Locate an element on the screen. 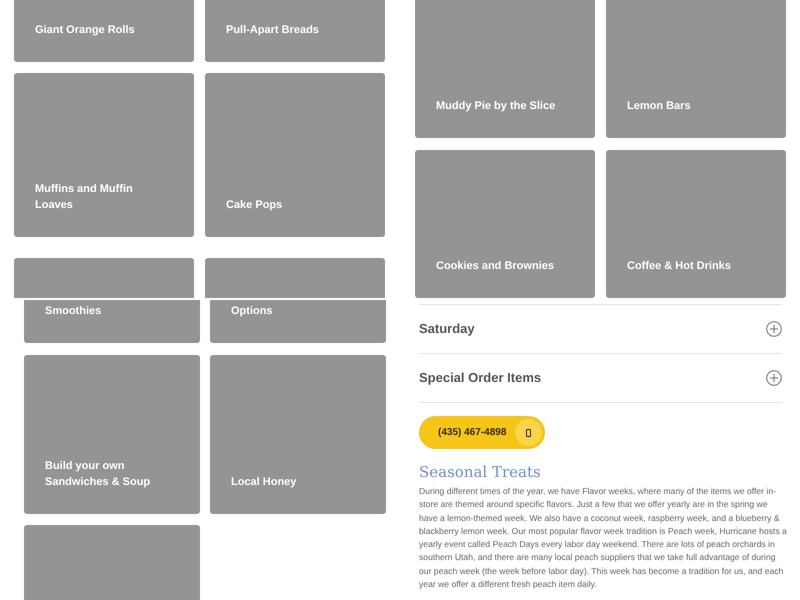 The image size is (800, 600). accordion-title: Saturday is located at coordinates (447, 329).